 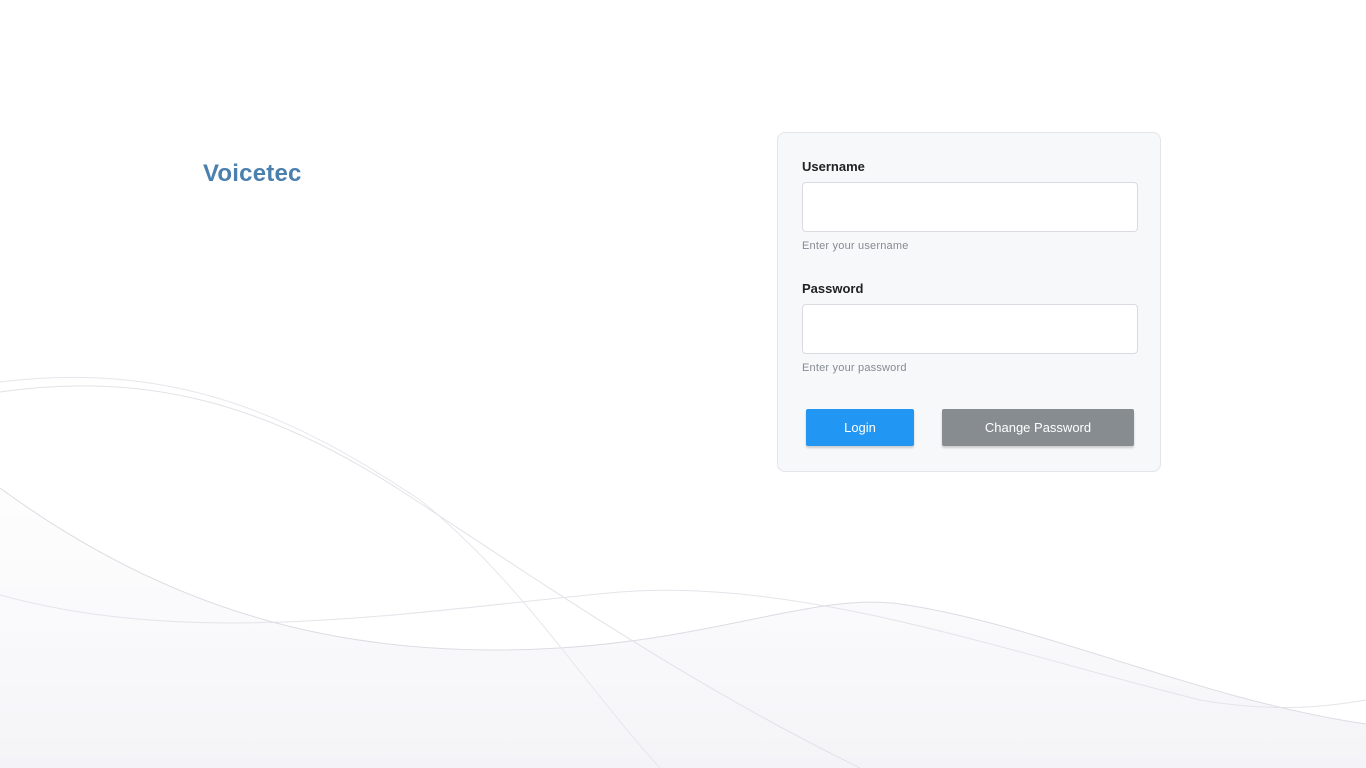 What do you see at coordinates (855, 246) in the screenshot?
I see `username-help-text: Enter your username` at bounding box center [855, 246].